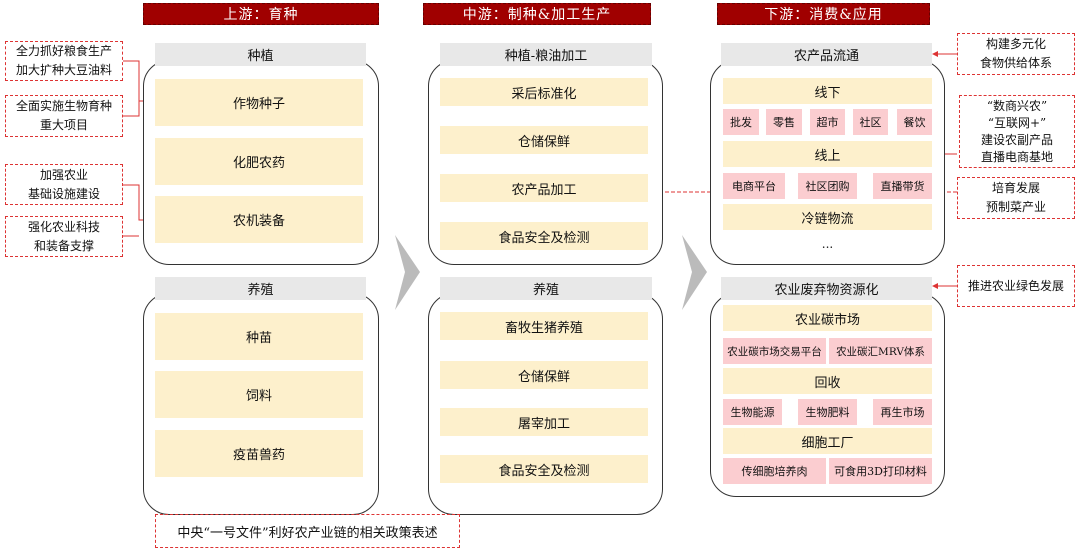 This screenshot has width=1080, height=550. What do you see at coordinates (1015, 207) in the screenshot?
I see `callout-line: 预制菜产业` at bounding box center [1015, 207].